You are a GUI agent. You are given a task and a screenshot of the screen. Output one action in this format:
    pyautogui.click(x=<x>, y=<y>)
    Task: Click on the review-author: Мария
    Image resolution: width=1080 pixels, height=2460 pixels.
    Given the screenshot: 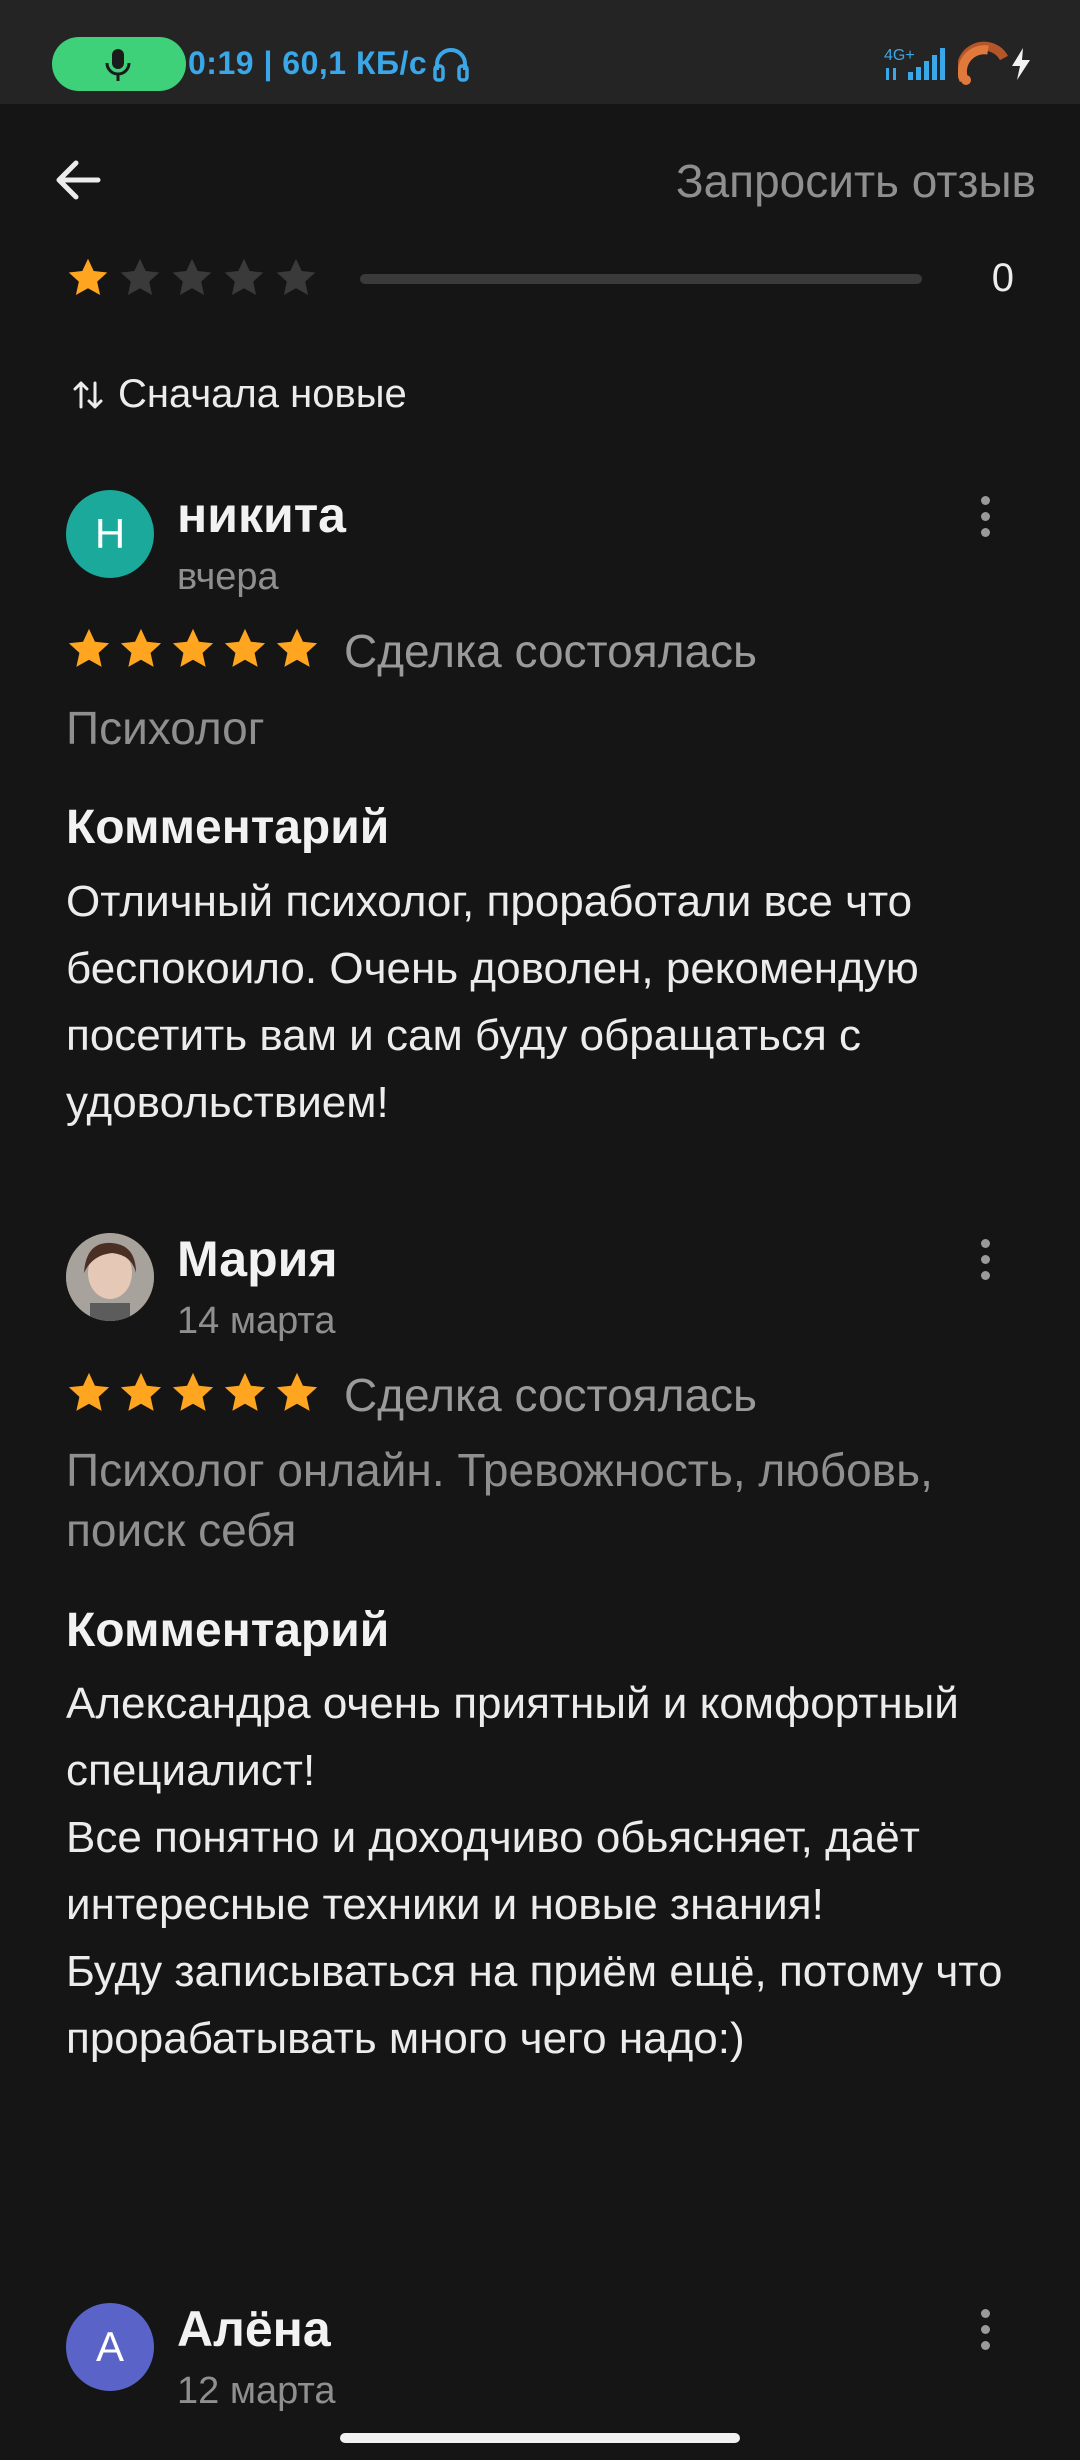 What is the action you would take?
    pyautogui.click(x=257, y=1259)
    